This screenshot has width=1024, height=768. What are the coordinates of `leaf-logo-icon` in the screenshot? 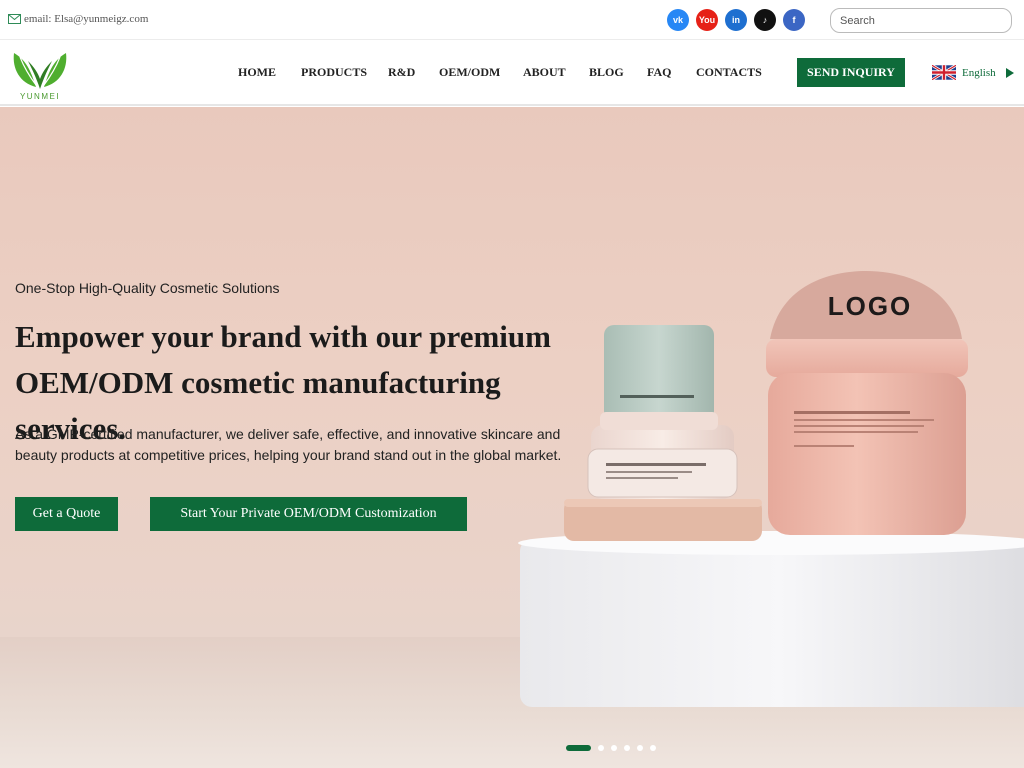 It's located at (40, 71).